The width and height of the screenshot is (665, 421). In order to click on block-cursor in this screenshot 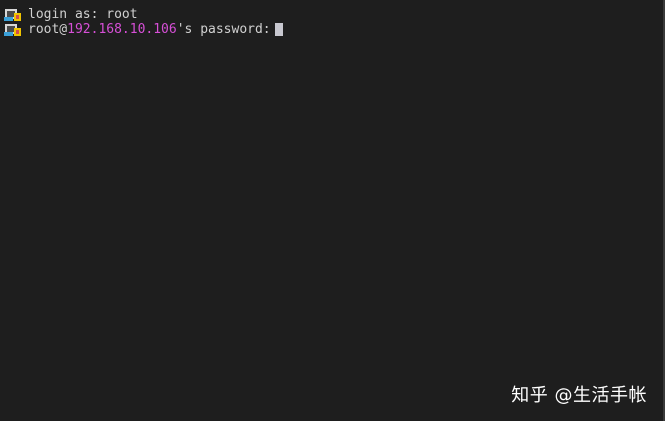, I will do `click(278, 29)`.